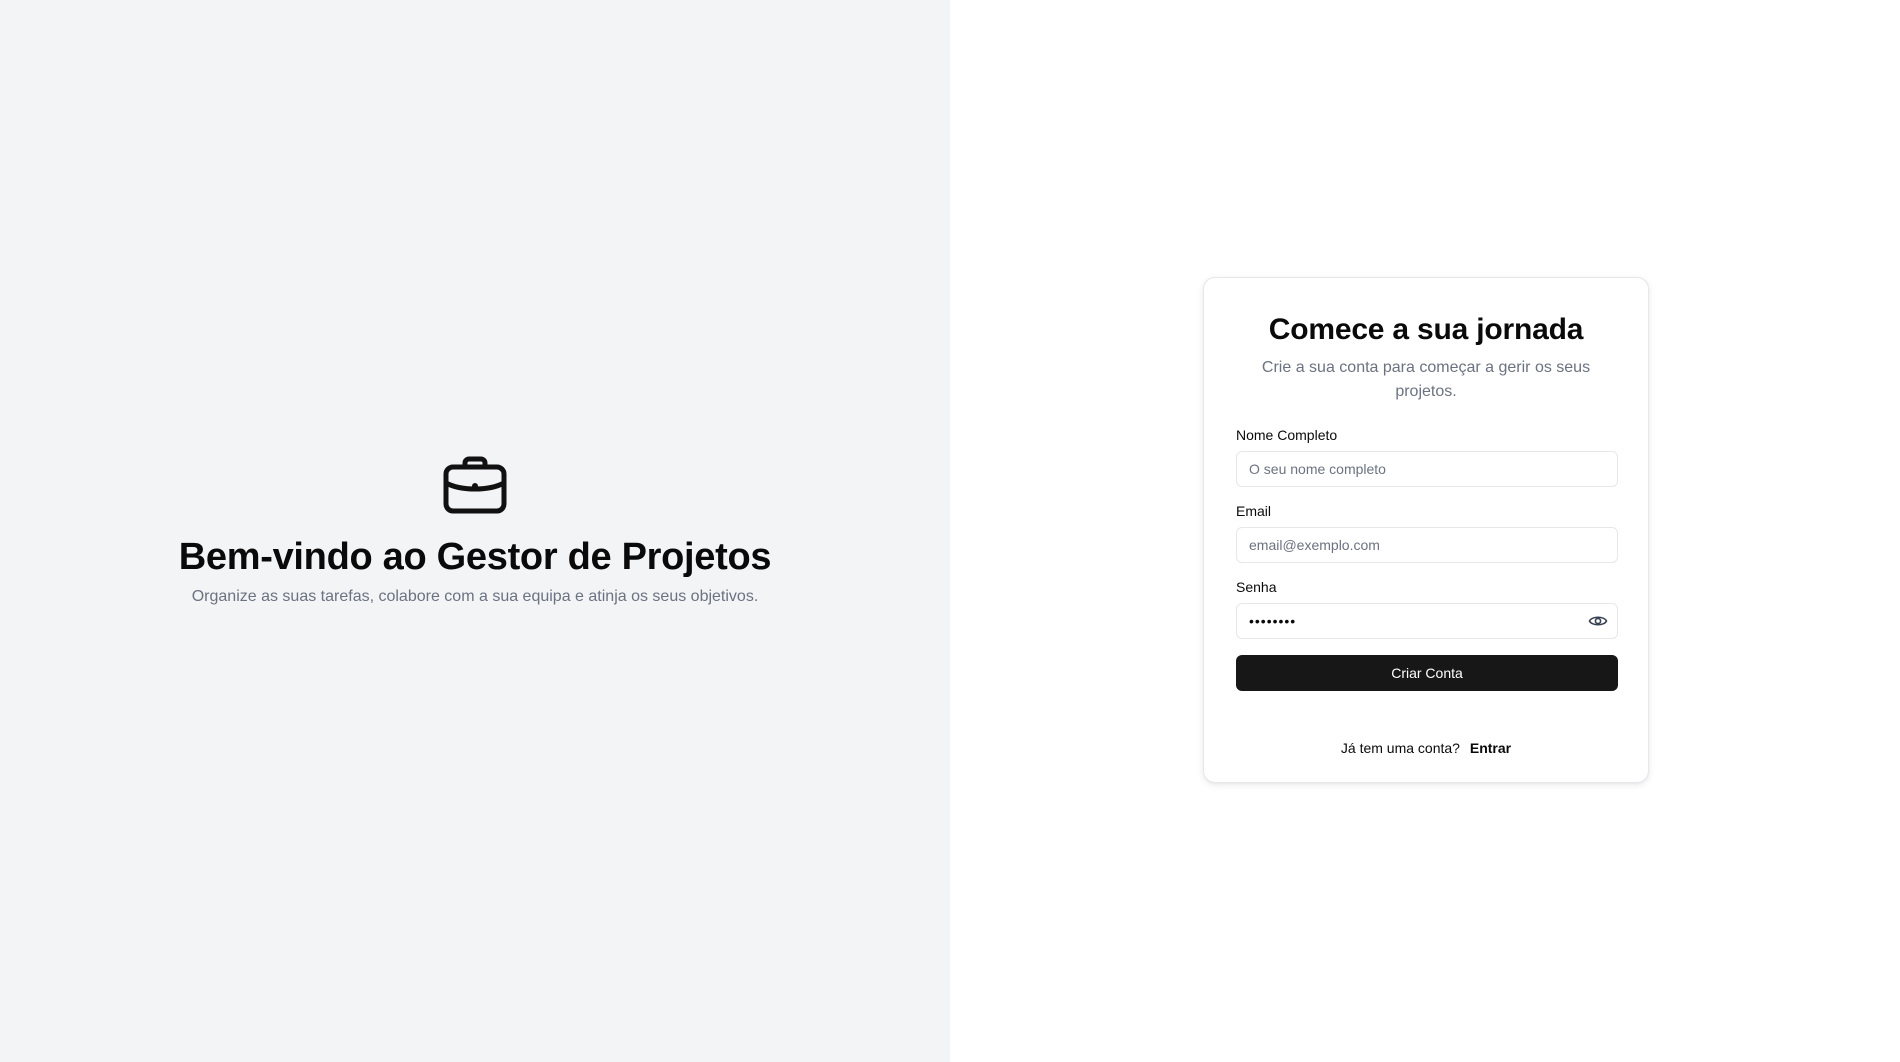 Image resolution: width=1900 pixels, height=1062 pixels. I want to click on email-input, so click(1427, 545).